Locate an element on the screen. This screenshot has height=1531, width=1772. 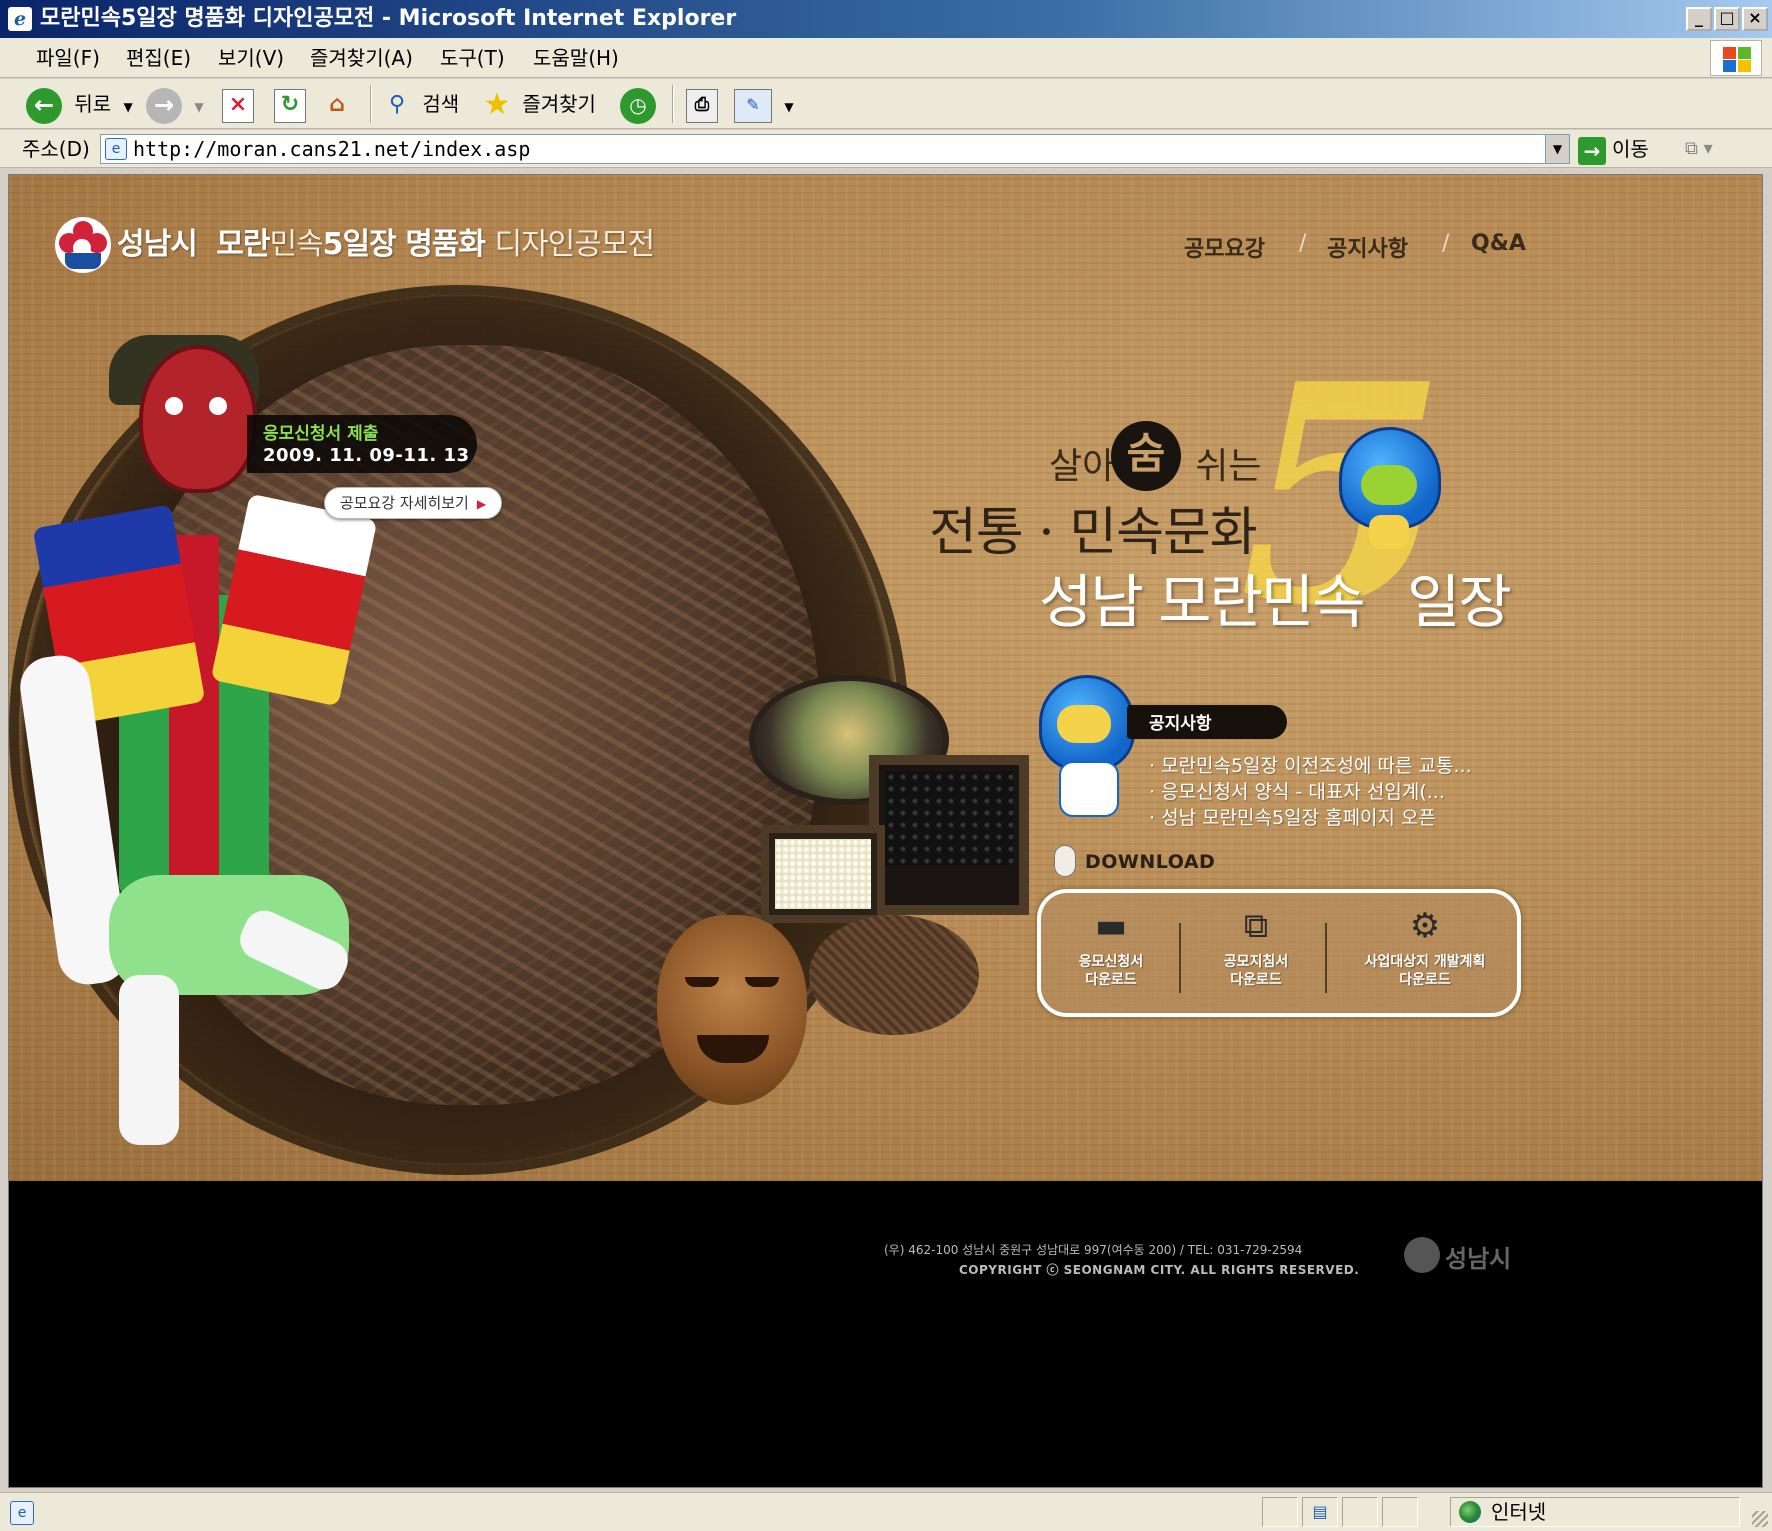
forward-arrow-icon: → is located at coordinates (164, 105).